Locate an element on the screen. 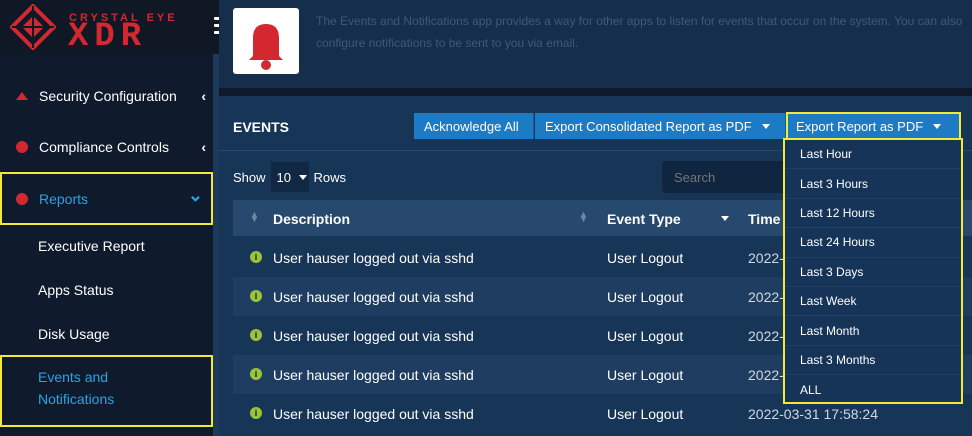 This screenshot has width=972, height=436. bell-icon is located at coordinates (266, 47).